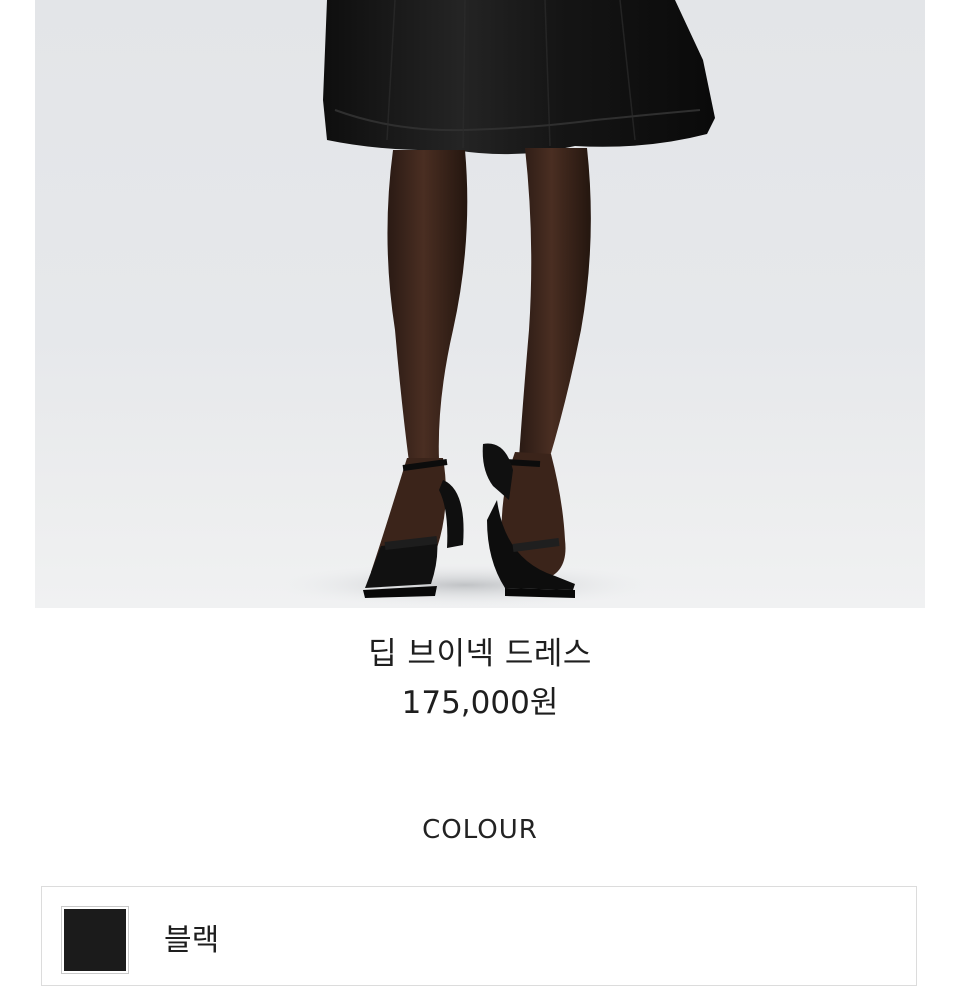 The image size is (960, 986). Describe the element at coordinates (479, 936) in the screenshot. I see `colour-option-black: 블랙` at that location.